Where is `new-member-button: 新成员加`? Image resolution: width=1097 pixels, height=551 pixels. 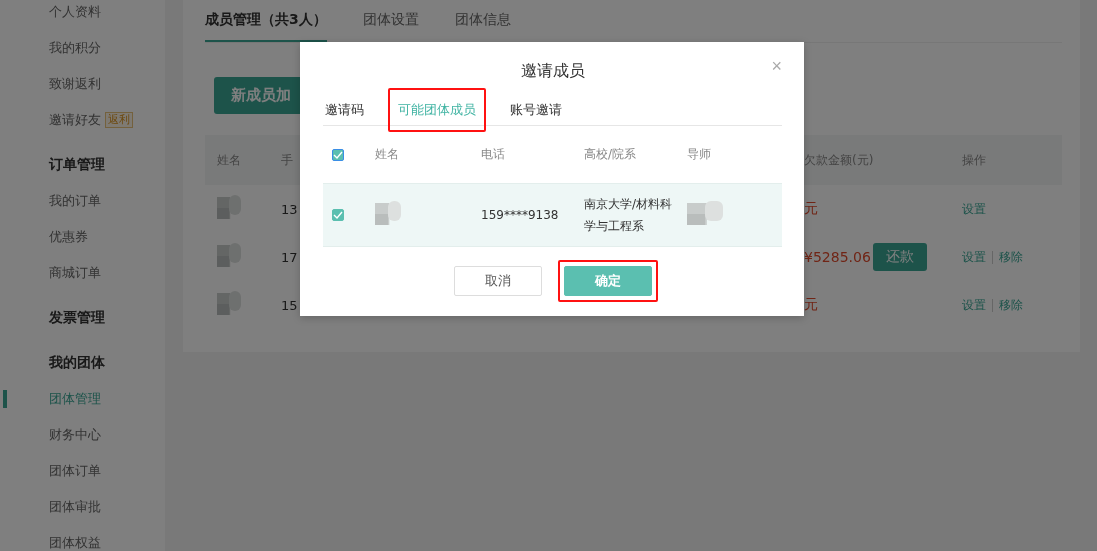
new-member-button: 新成员加 is located at coordinates (257, 95).